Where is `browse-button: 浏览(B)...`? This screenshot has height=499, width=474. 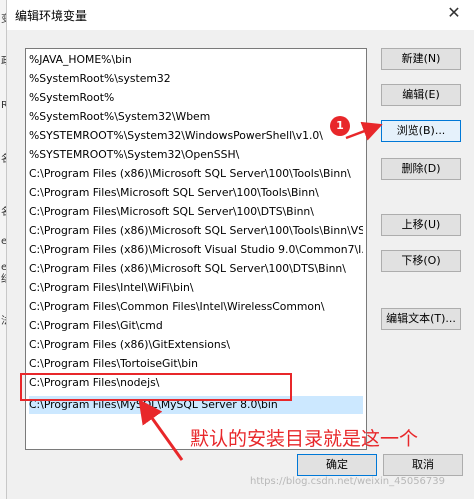 browse-button: 浏览(B)... is located at coordinates (421, 131).